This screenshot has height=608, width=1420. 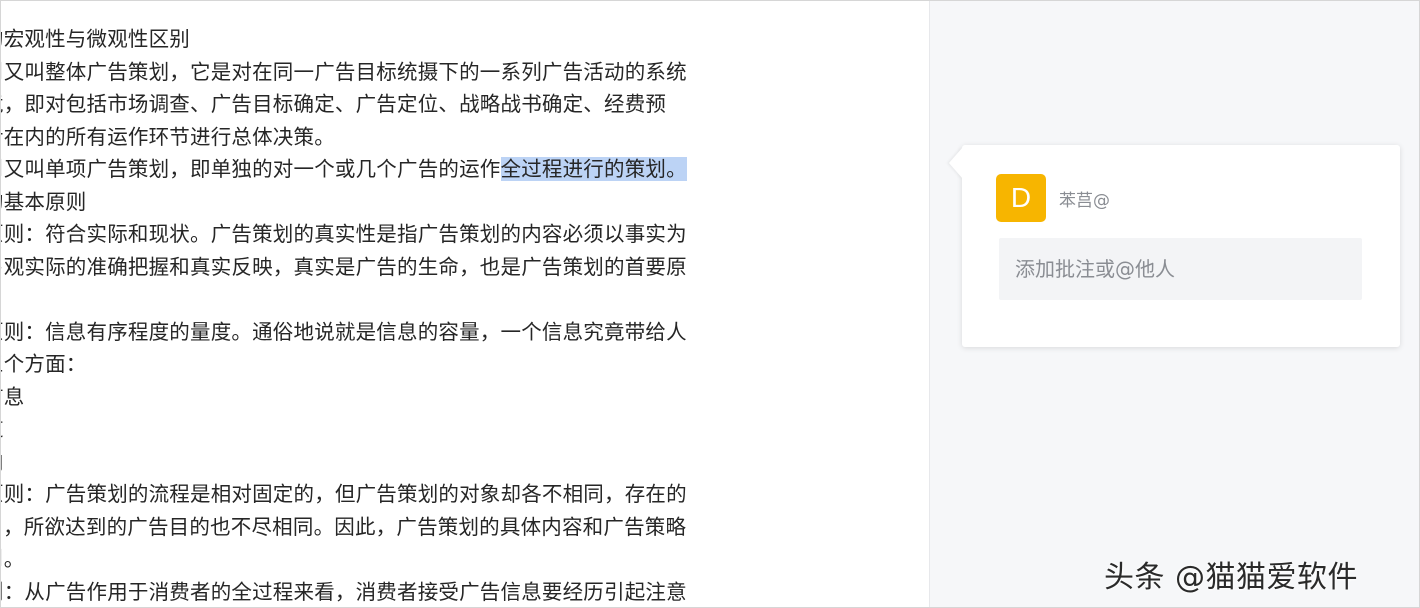 I want to click on doc-text: 刂又叫单项广告策划，即单独的对一个或几个广告的运作, so click(x=251, y=169).